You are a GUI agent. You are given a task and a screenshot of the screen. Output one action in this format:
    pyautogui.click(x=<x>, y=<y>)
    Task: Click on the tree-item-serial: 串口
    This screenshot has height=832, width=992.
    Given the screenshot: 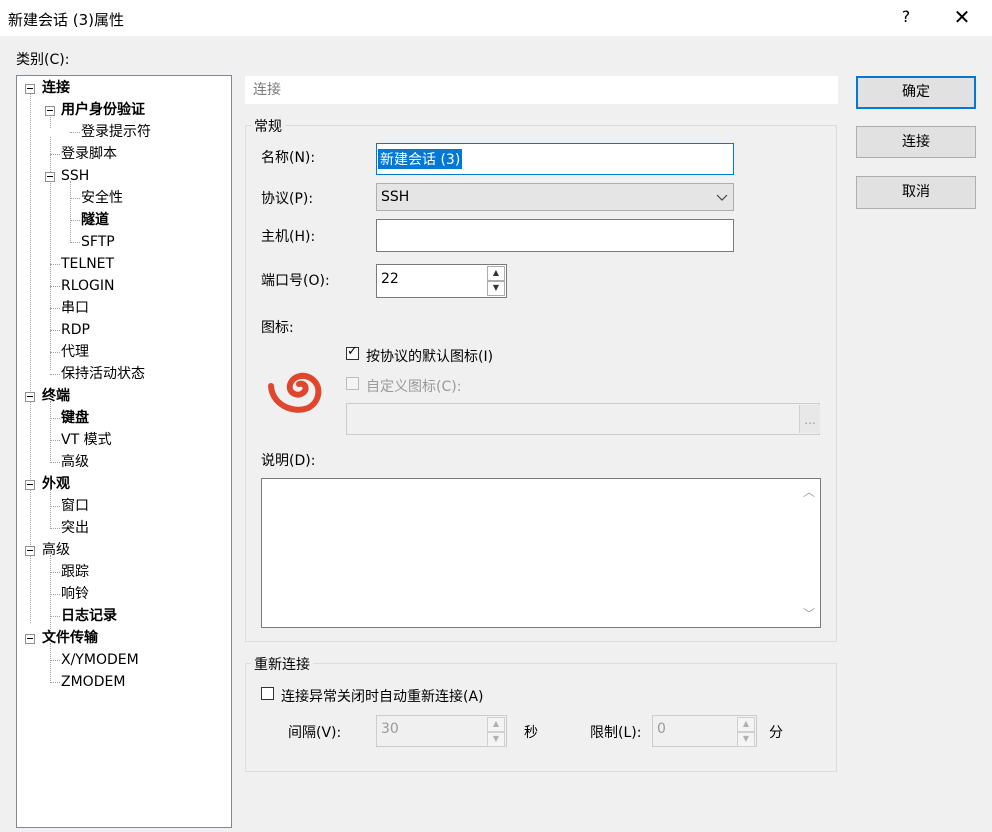 What is the action you would take?
    pyautogui.click(x=75, y=308)
    